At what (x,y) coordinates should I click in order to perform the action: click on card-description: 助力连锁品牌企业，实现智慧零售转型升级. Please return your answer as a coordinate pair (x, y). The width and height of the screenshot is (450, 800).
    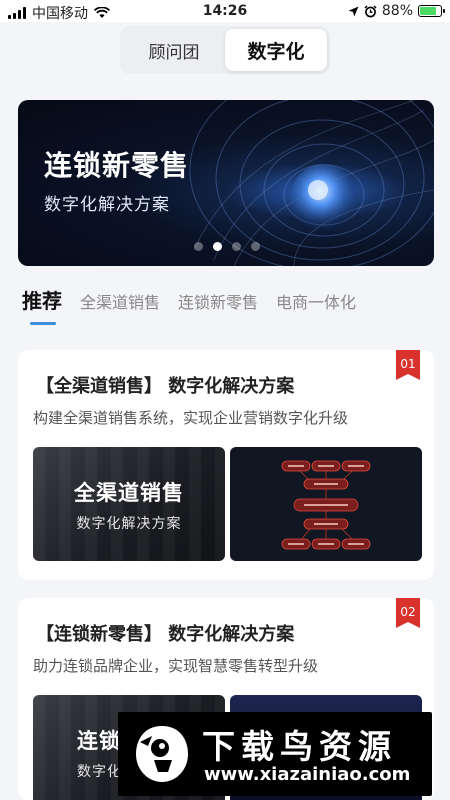
    Looking at the image, I should click on (176, 666).